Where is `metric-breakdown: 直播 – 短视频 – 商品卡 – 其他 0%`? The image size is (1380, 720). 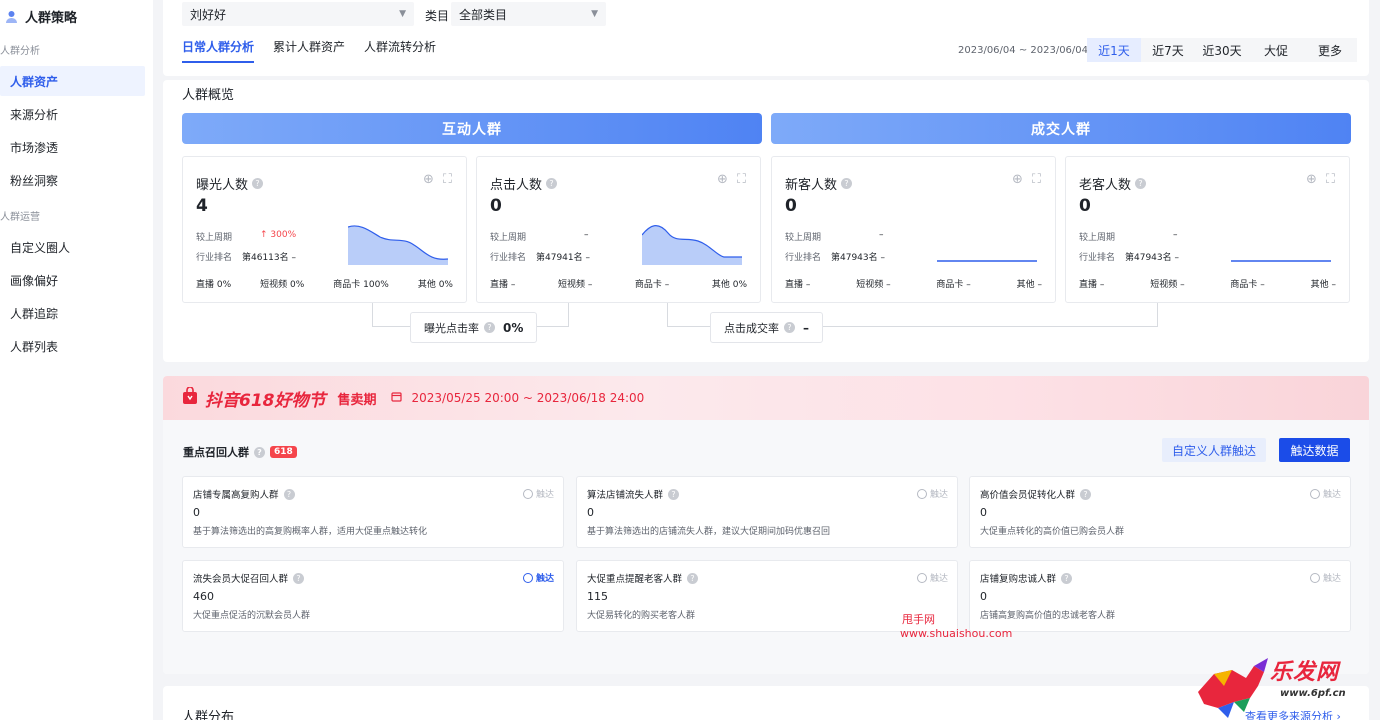 metric-breakdown: 直播 – 短视频 – 商品卡 – 其他 0% is located at coordinates (618, 283).